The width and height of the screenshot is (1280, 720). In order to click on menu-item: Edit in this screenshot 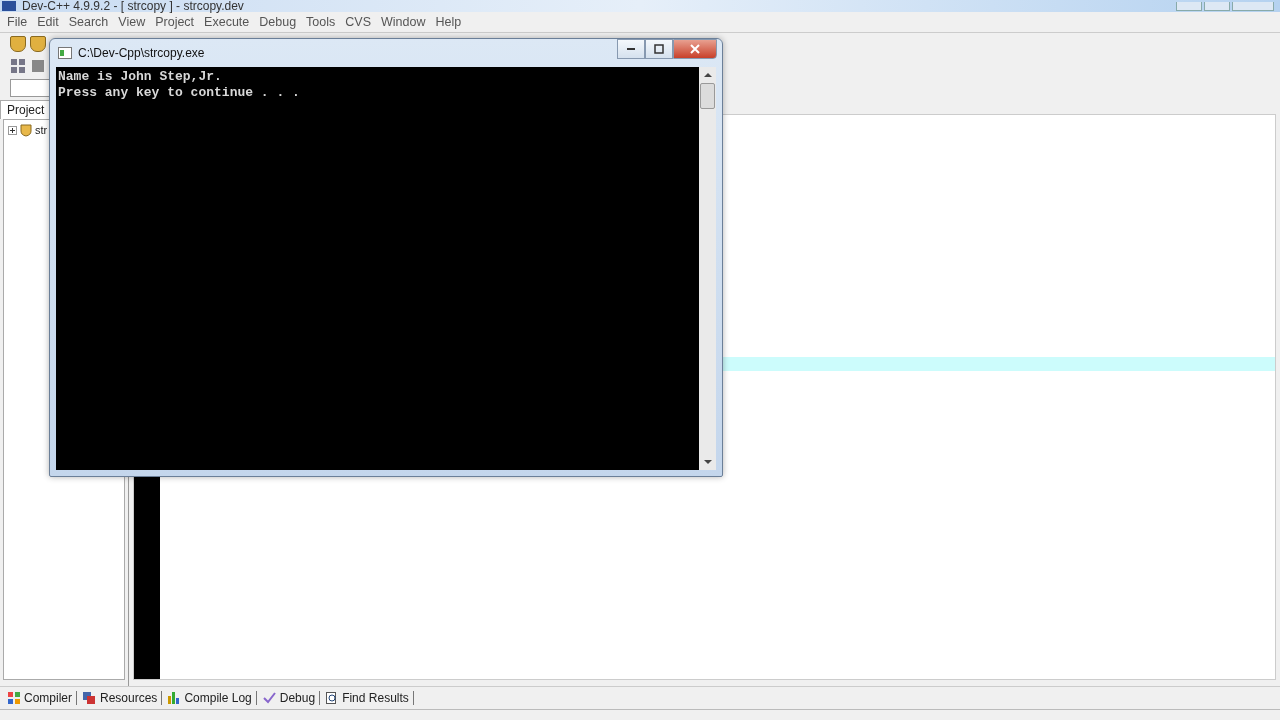, I will do `click(48, 22)`.